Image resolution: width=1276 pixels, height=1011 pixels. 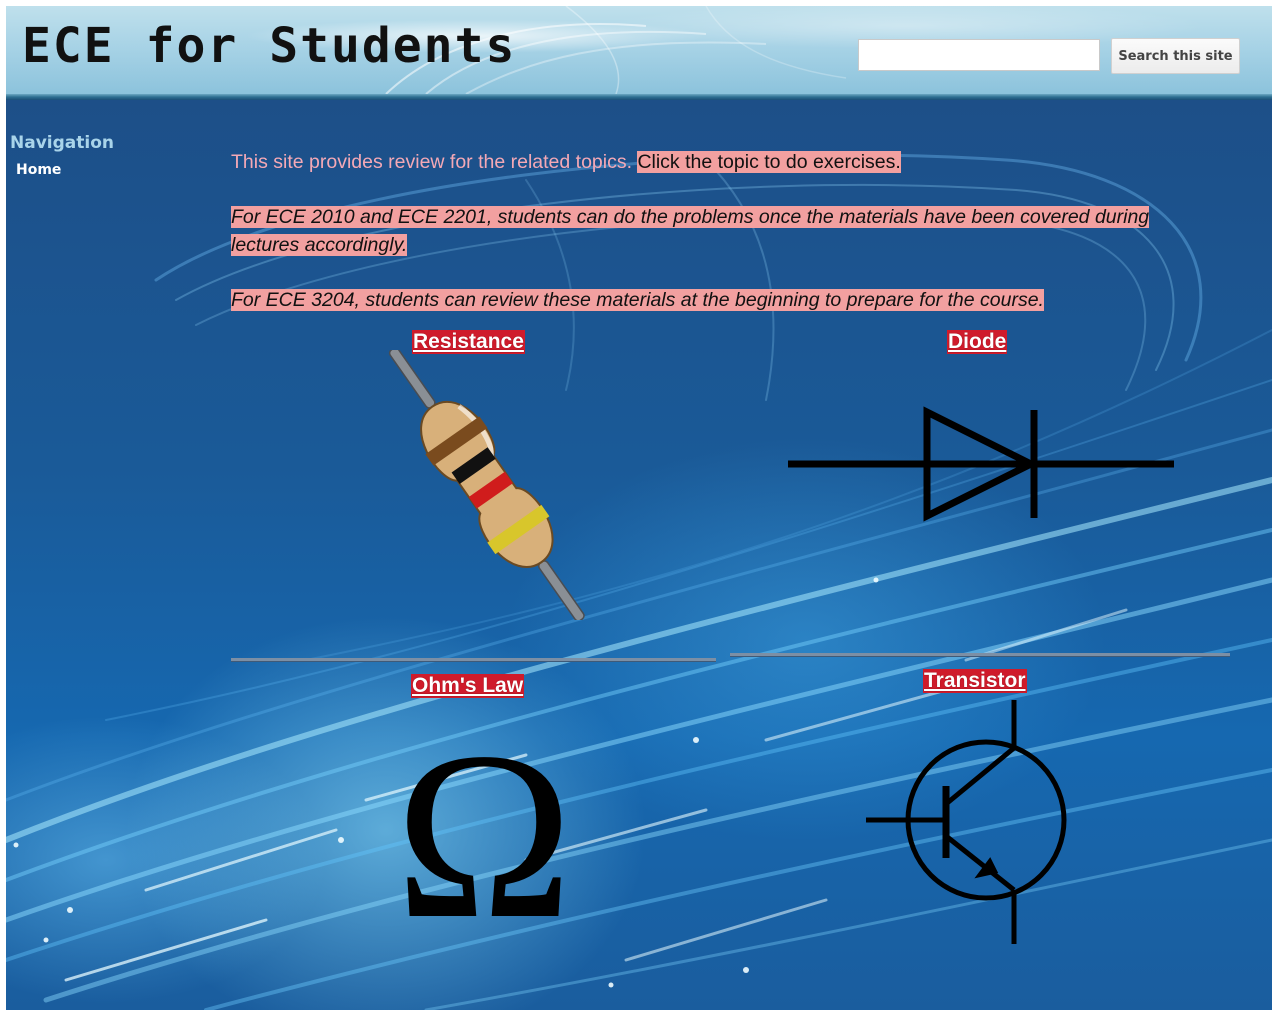 What do you see at coordinates (980, 655) in the screenshot?
I see `section-divider-right` at bounding box center [980, 655].